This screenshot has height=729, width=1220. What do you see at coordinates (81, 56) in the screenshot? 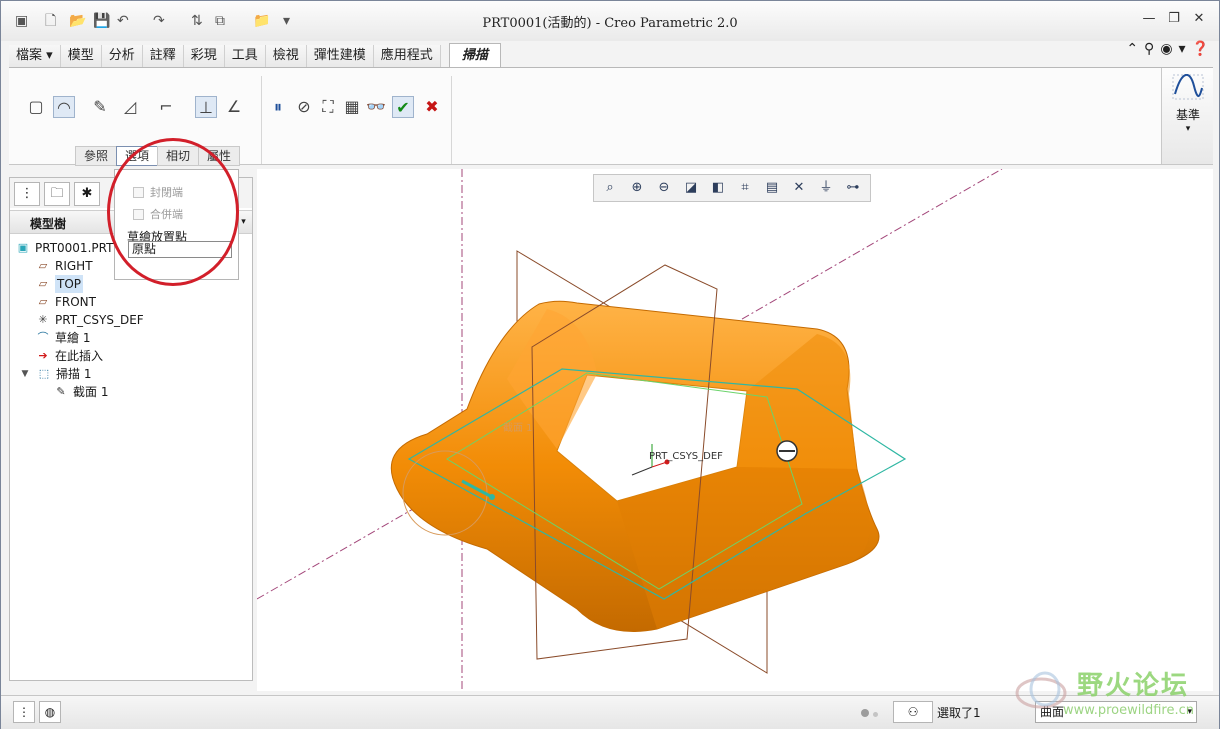
I see `tab-model: 模型` at bounding box center [81, 56].